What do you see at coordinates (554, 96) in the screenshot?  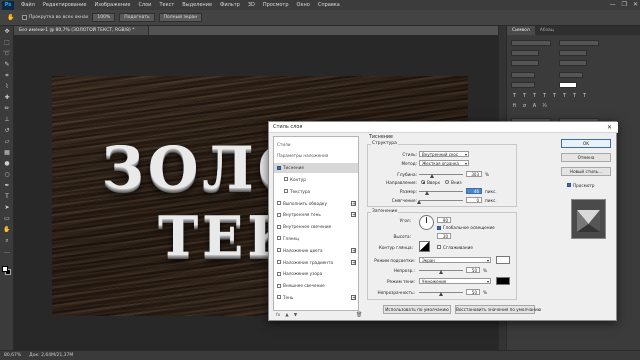 I see `superscript-icon: T` at bounding box center [554, 96].